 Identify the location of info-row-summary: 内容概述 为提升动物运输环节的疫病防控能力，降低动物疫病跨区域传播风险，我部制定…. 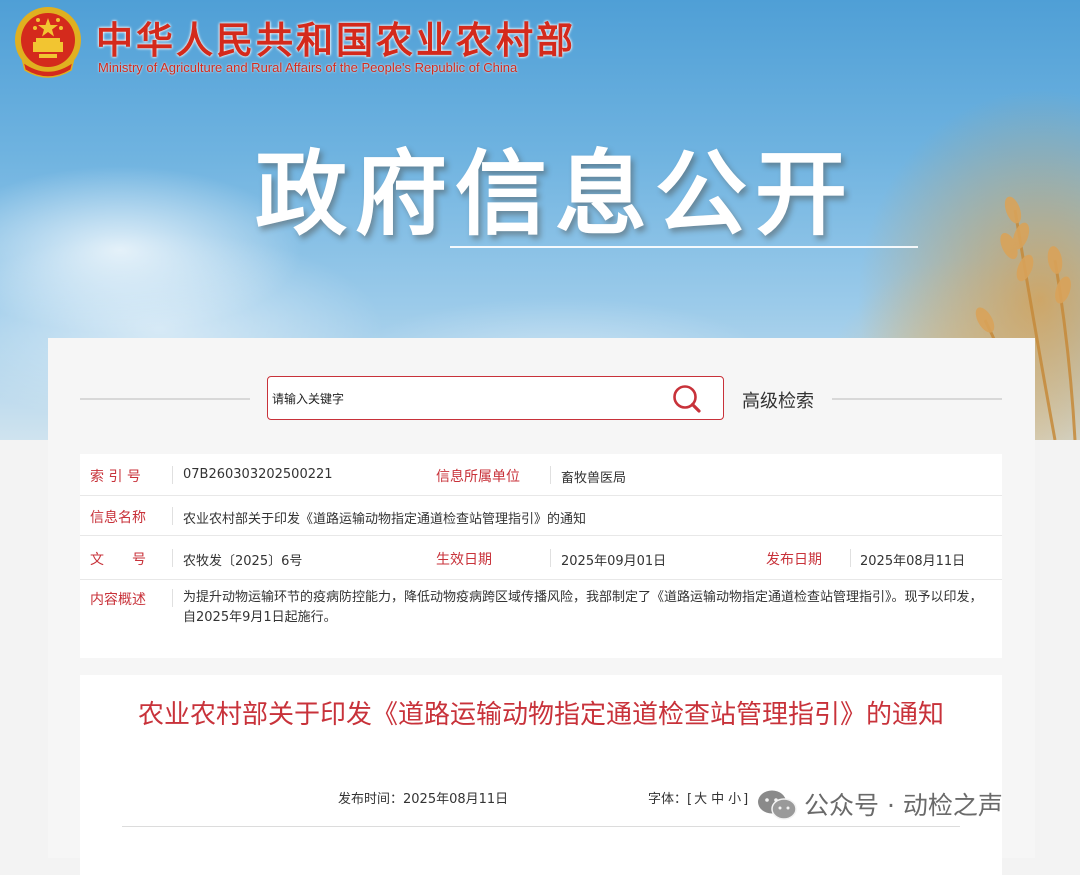
(541, 619).